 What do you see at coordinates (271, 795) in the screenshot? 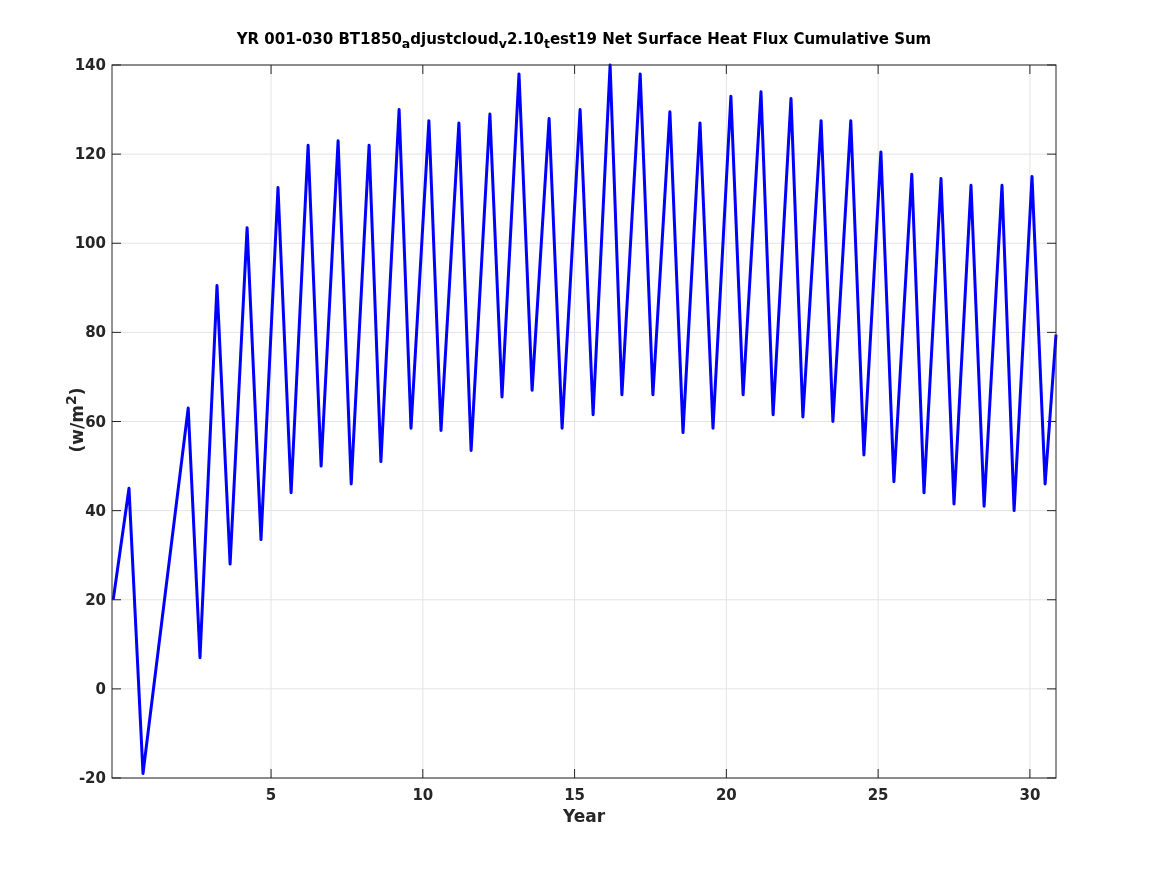
I see `tick-label: 5` at bounding box center [271, 795].